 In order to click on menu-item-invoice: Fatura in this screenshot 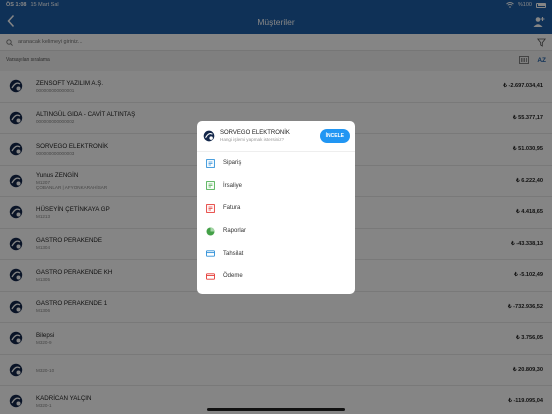, I will do `click(276, 208)`.